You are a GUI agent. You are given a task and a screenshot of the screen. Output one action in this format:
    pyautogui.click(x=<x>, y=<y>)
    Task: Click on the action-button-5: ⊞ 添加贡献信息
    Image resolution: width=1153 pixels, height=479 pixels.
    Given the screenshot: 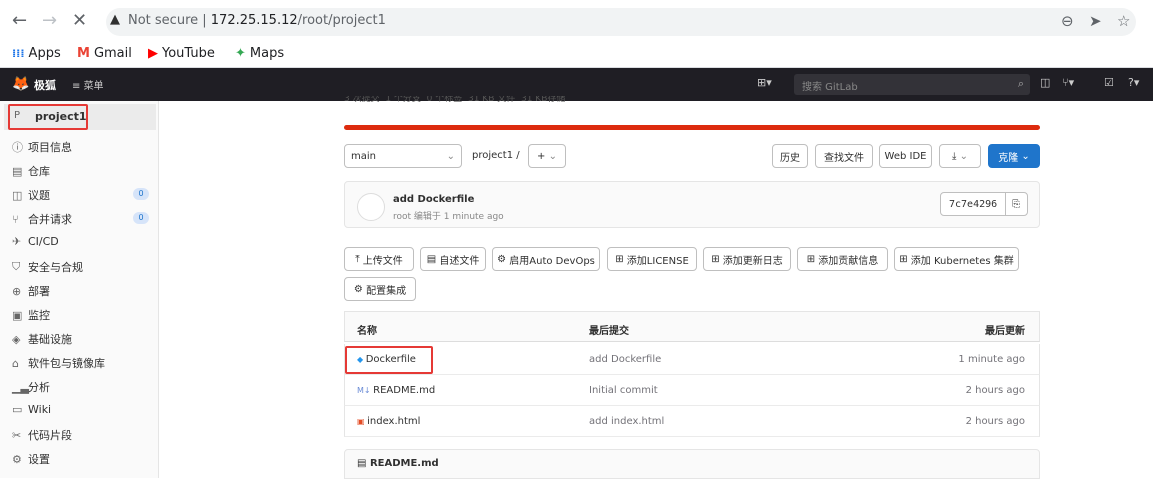 What is the action you would take?
    pyautogui.click(x=842, y=259)
    